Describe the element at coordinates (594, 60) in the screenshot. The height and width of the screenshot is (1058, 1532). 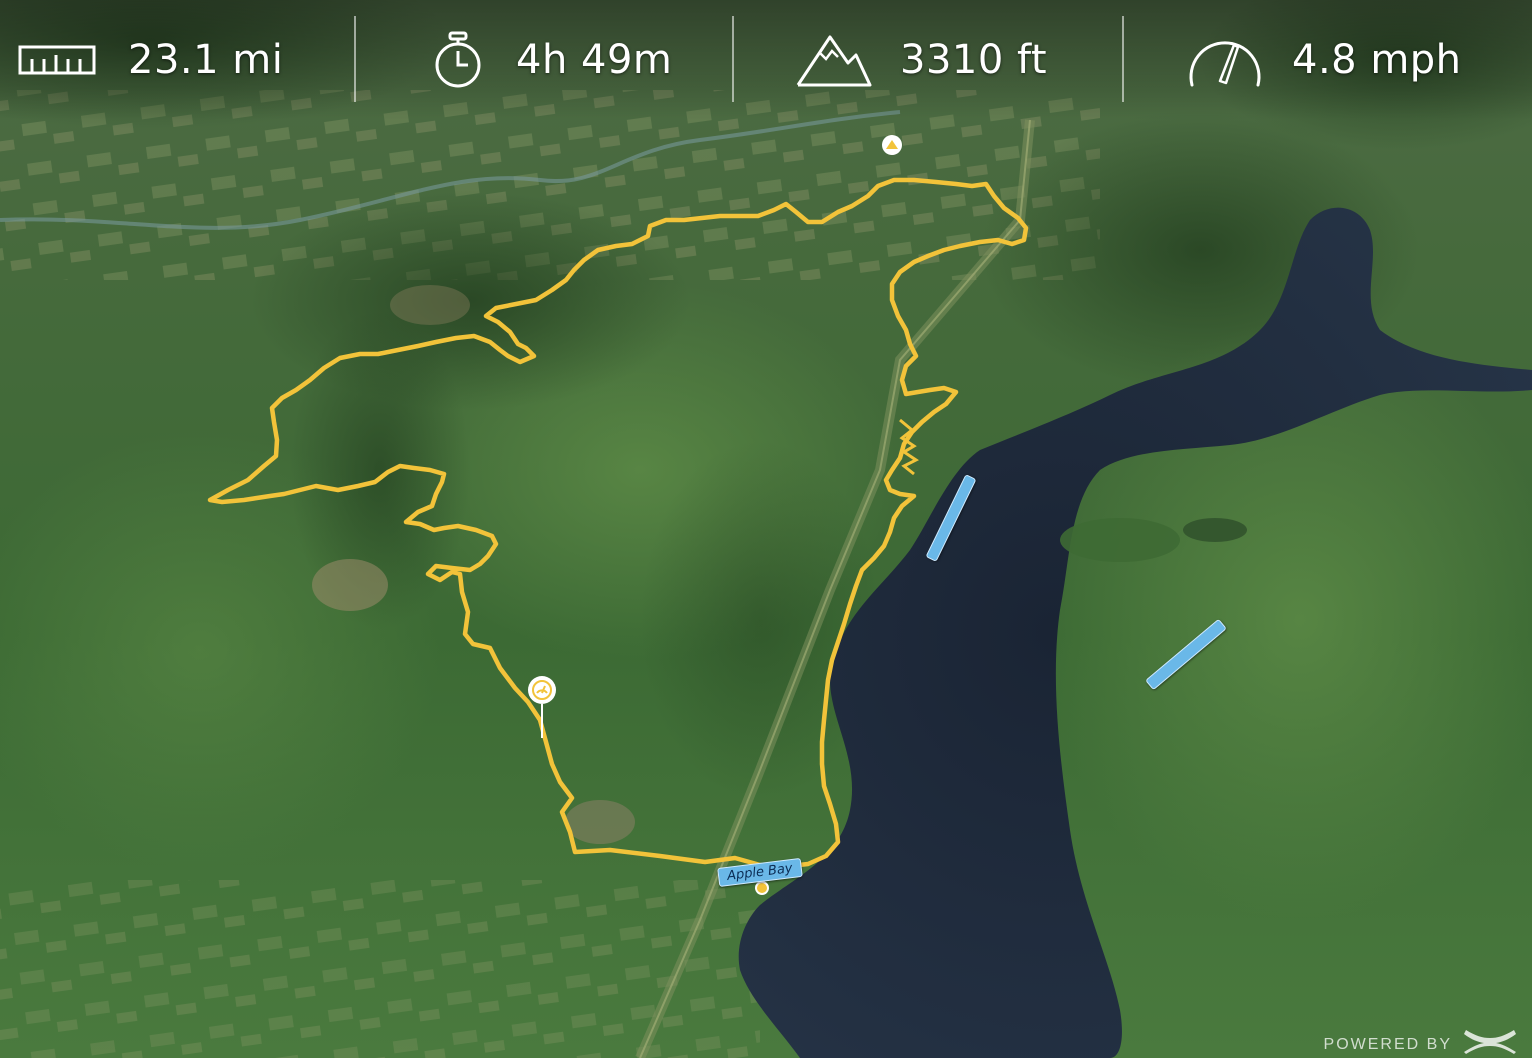
I see `duration-value: 4h 49m` at that location.